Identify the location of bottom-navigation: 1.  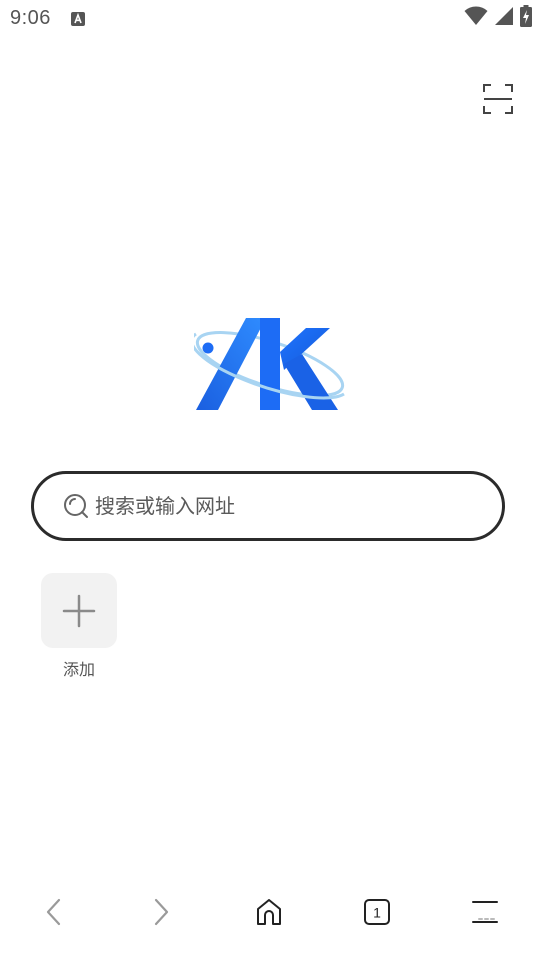
(270, 912).